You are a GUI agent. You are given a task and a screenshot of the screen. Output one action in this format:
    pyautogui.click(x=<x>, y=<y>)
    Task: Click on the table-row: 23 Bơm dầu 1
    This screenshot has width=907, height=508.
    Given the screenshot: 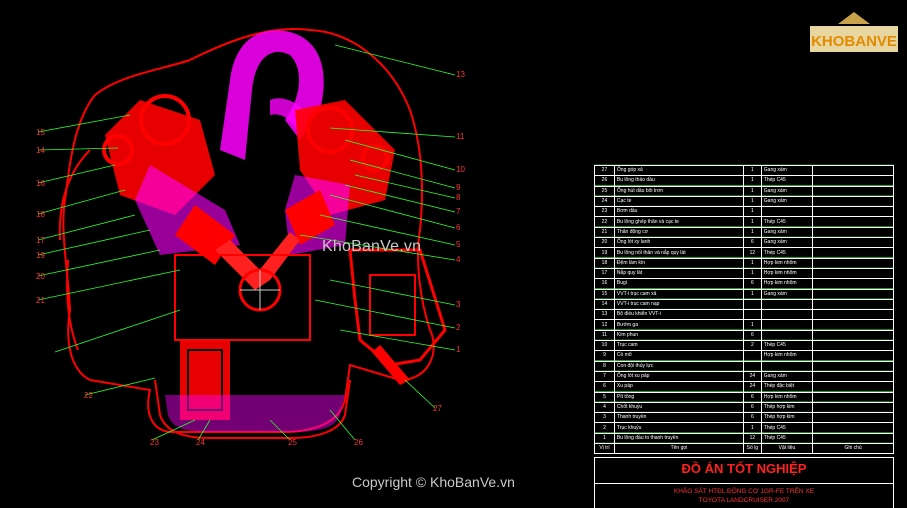 What is the action you would take?
    pyautogui.click(x=744, y=212)
    